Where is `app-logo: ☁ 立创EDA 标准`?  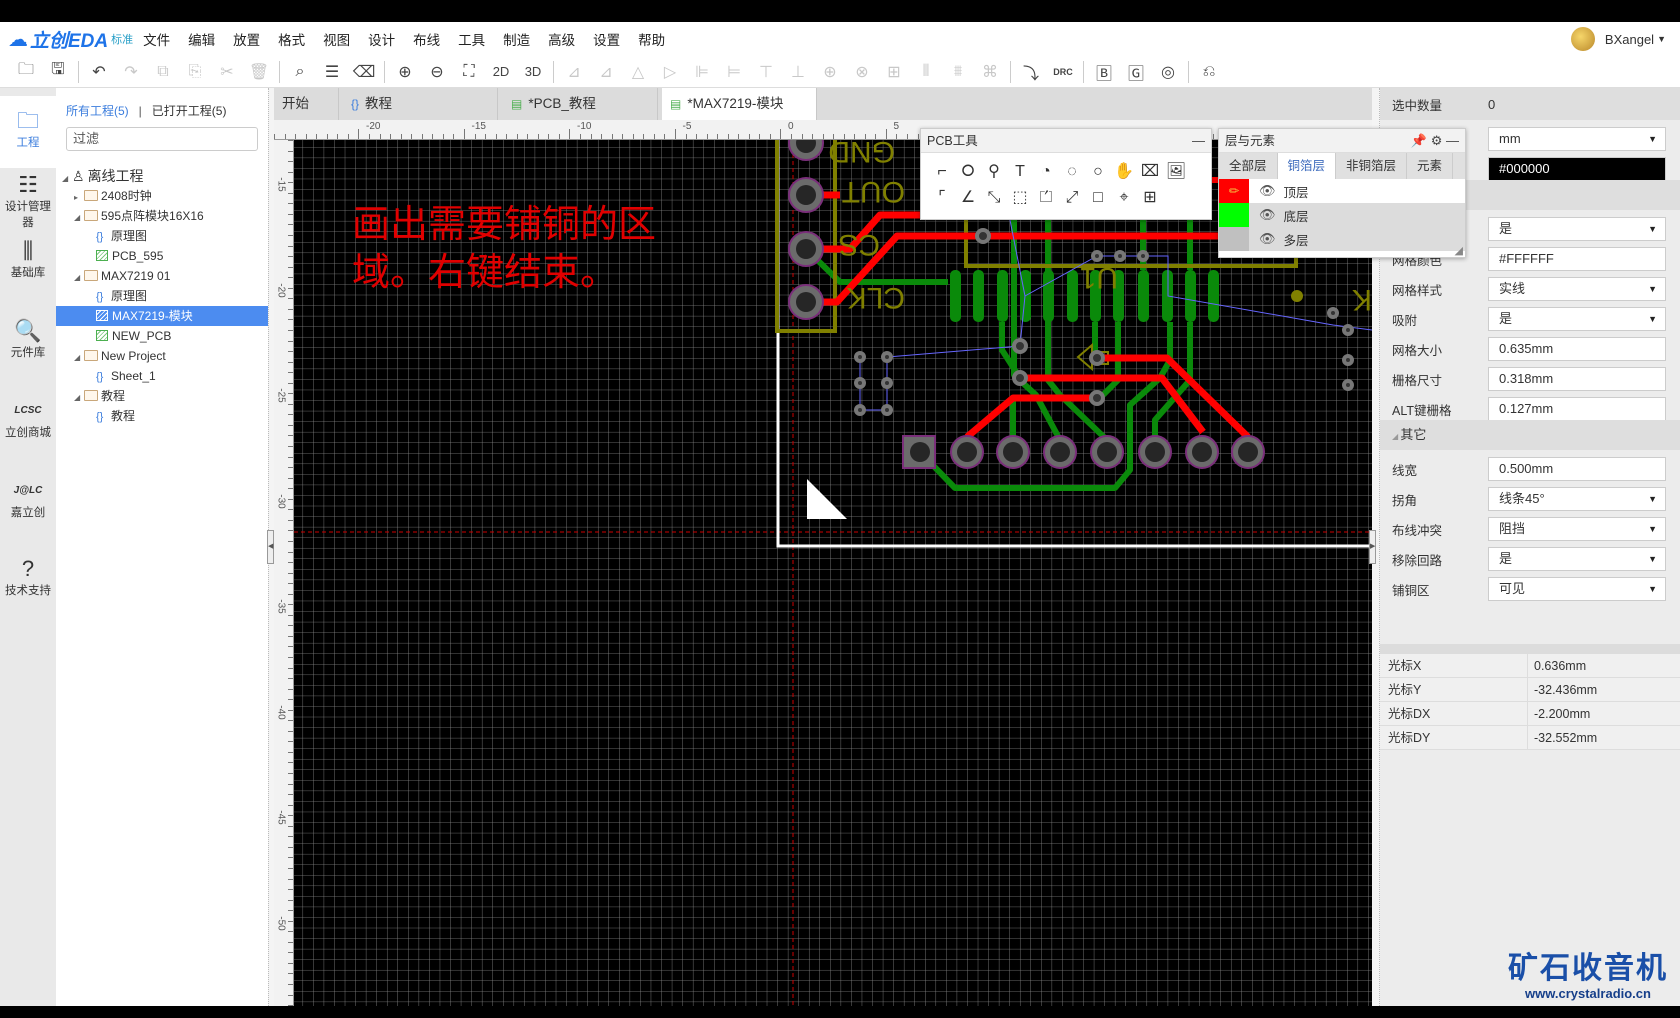
app-logo: ☁ 立创EDA 标准 is located at coordinates (70, 39).